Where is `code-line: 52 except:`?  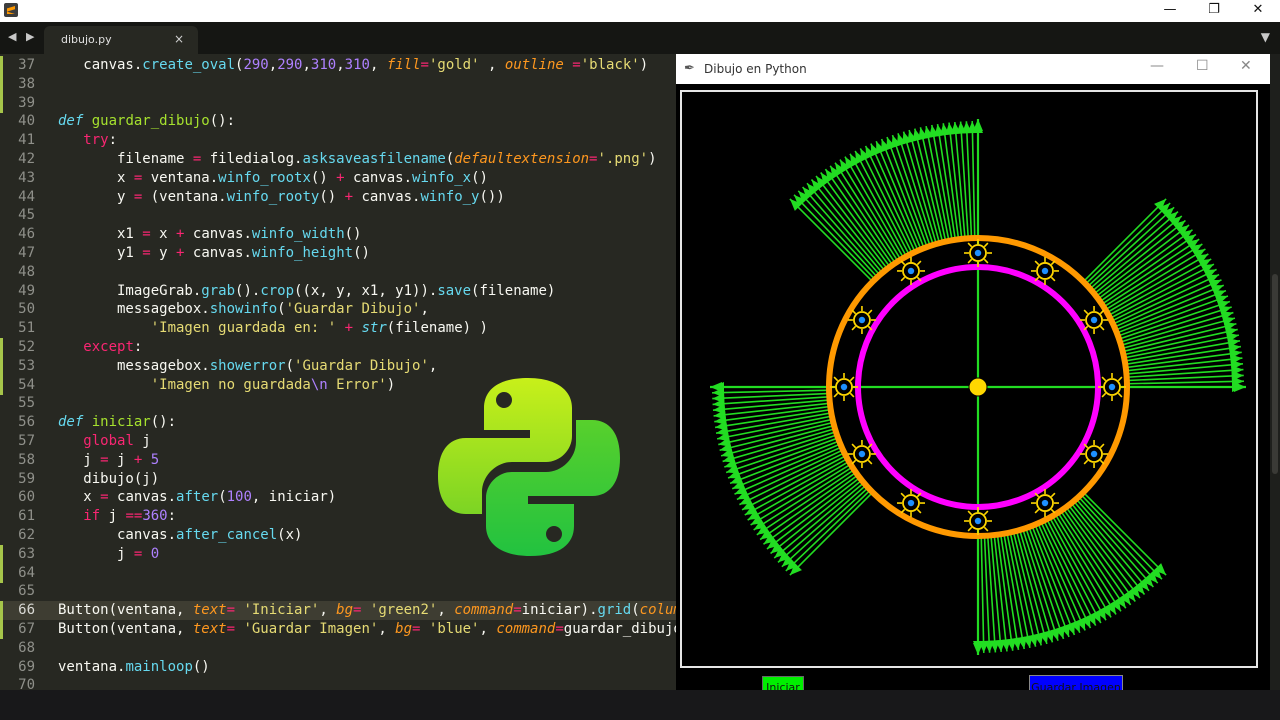 code-line: 52 except: is located at coordinates (338, 347).